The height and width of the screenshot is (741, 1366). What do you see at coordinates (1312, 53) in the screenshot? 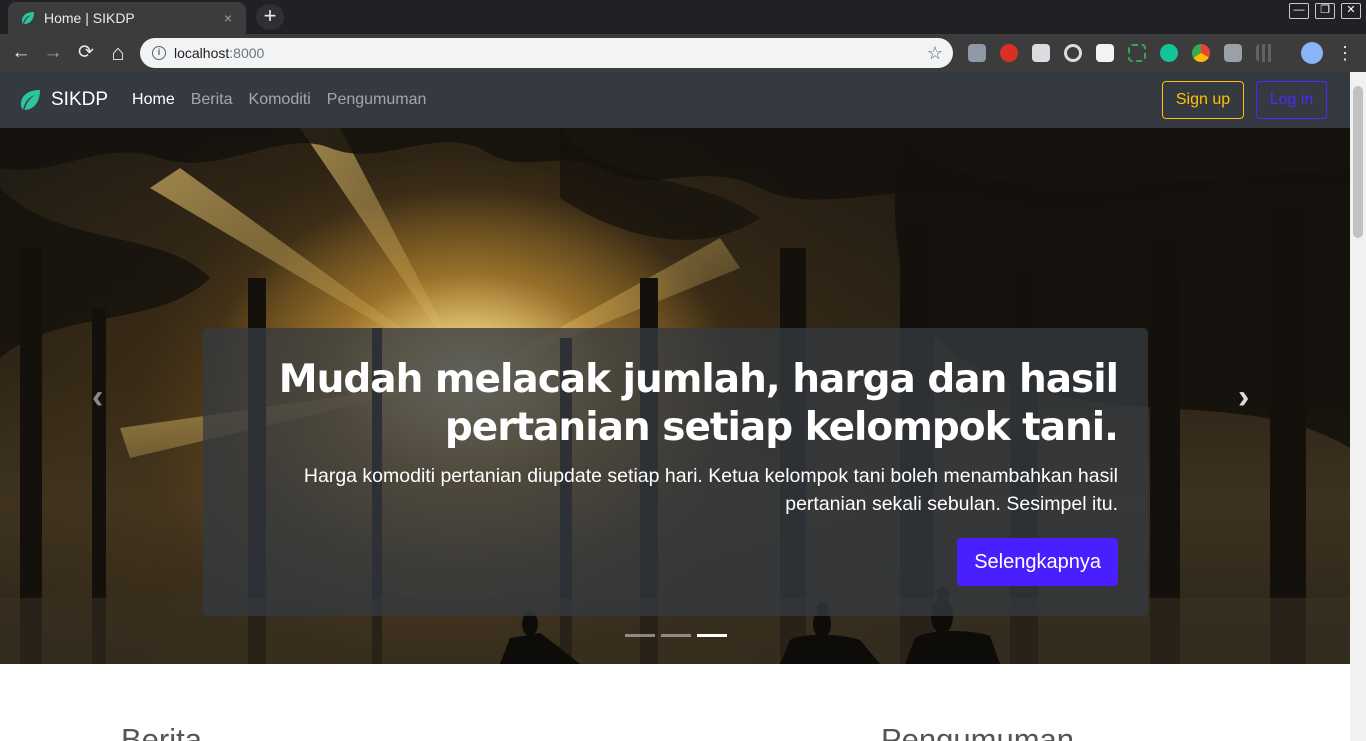
I see `profile-avatar` at bounding box center [1312, 53].